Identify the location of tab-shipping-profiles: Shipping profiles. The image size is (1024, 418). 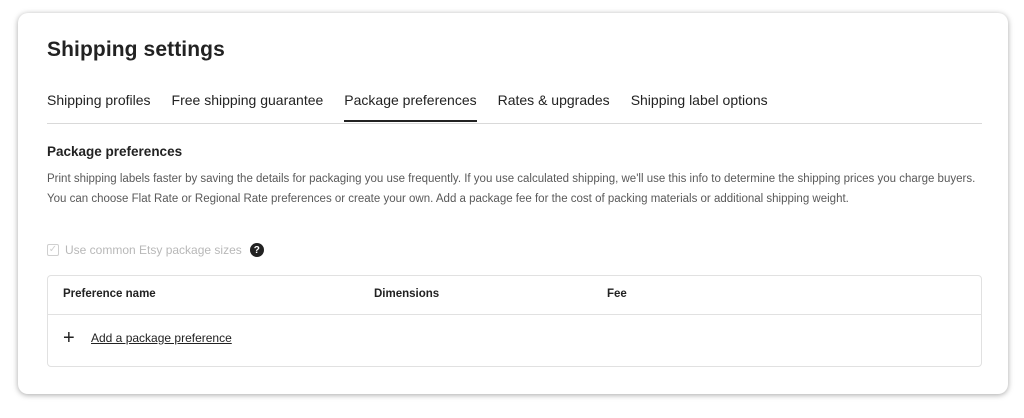
(99, 104).